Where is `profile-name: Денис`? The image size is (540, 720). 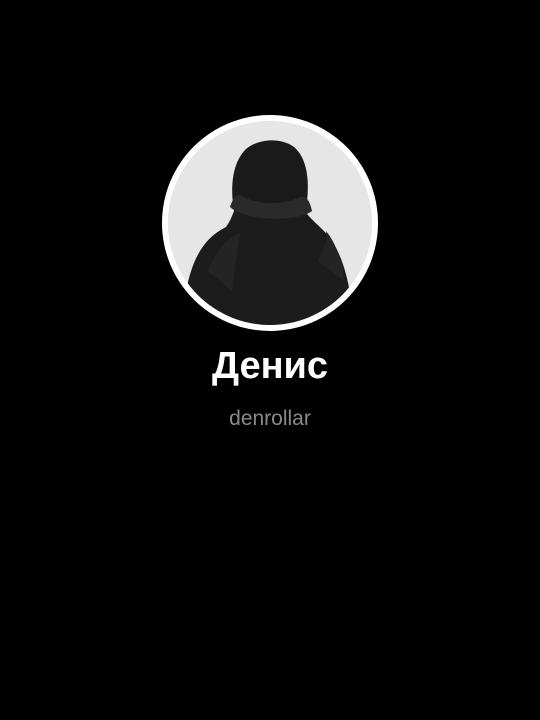
profile-name: Денис is located at coordinates (270, 366).